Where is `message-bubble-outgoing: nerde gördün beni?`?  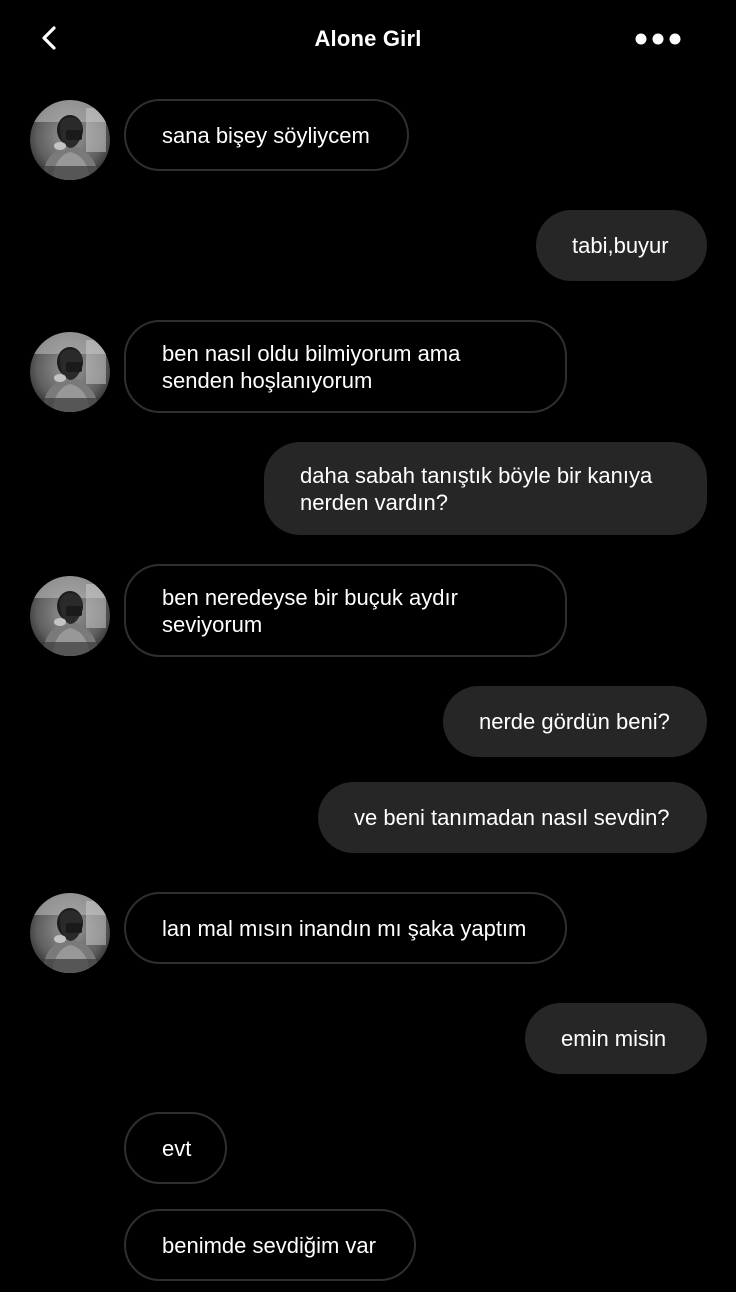 message-bubble-outgoing: nerde gördün beni? is located at coordinates (575, 721).